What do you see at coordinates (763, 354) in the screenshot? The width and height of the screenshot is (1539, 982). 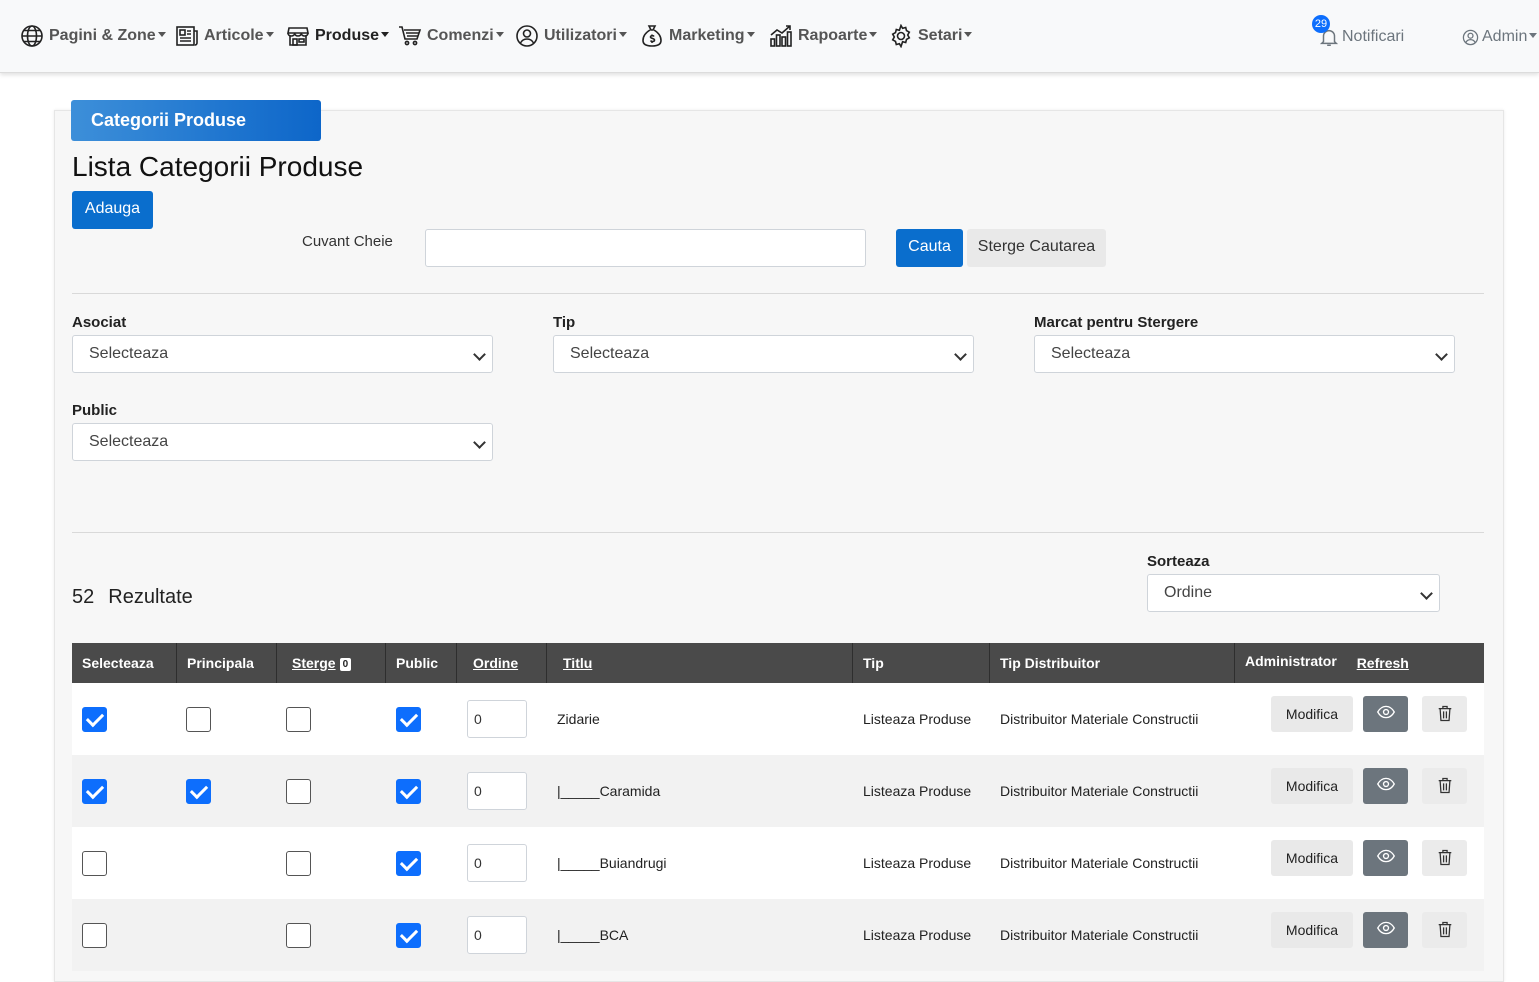 I see `filter-tip-select: Selecteaza` at bounding box center [763, 354].